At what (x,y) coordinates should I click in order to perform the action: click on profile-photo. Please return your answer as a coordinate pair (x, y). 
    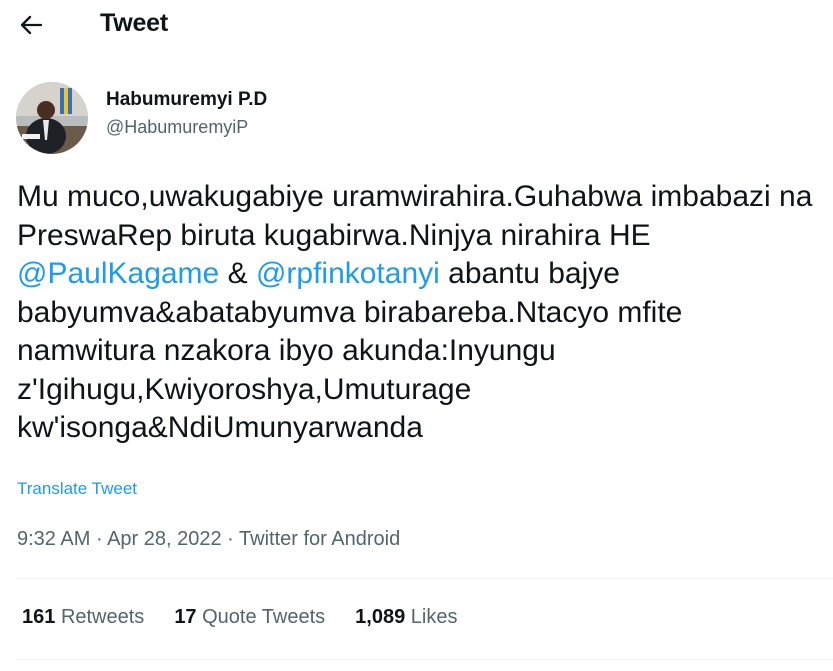
    Looking at the image, I should click on (52, 118).